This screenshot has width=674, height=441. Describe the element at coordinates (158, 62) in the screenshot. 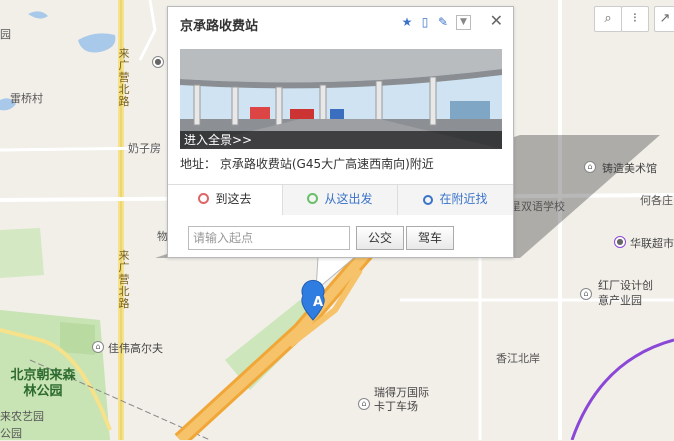

I see `poi-icon: ●` at that location.